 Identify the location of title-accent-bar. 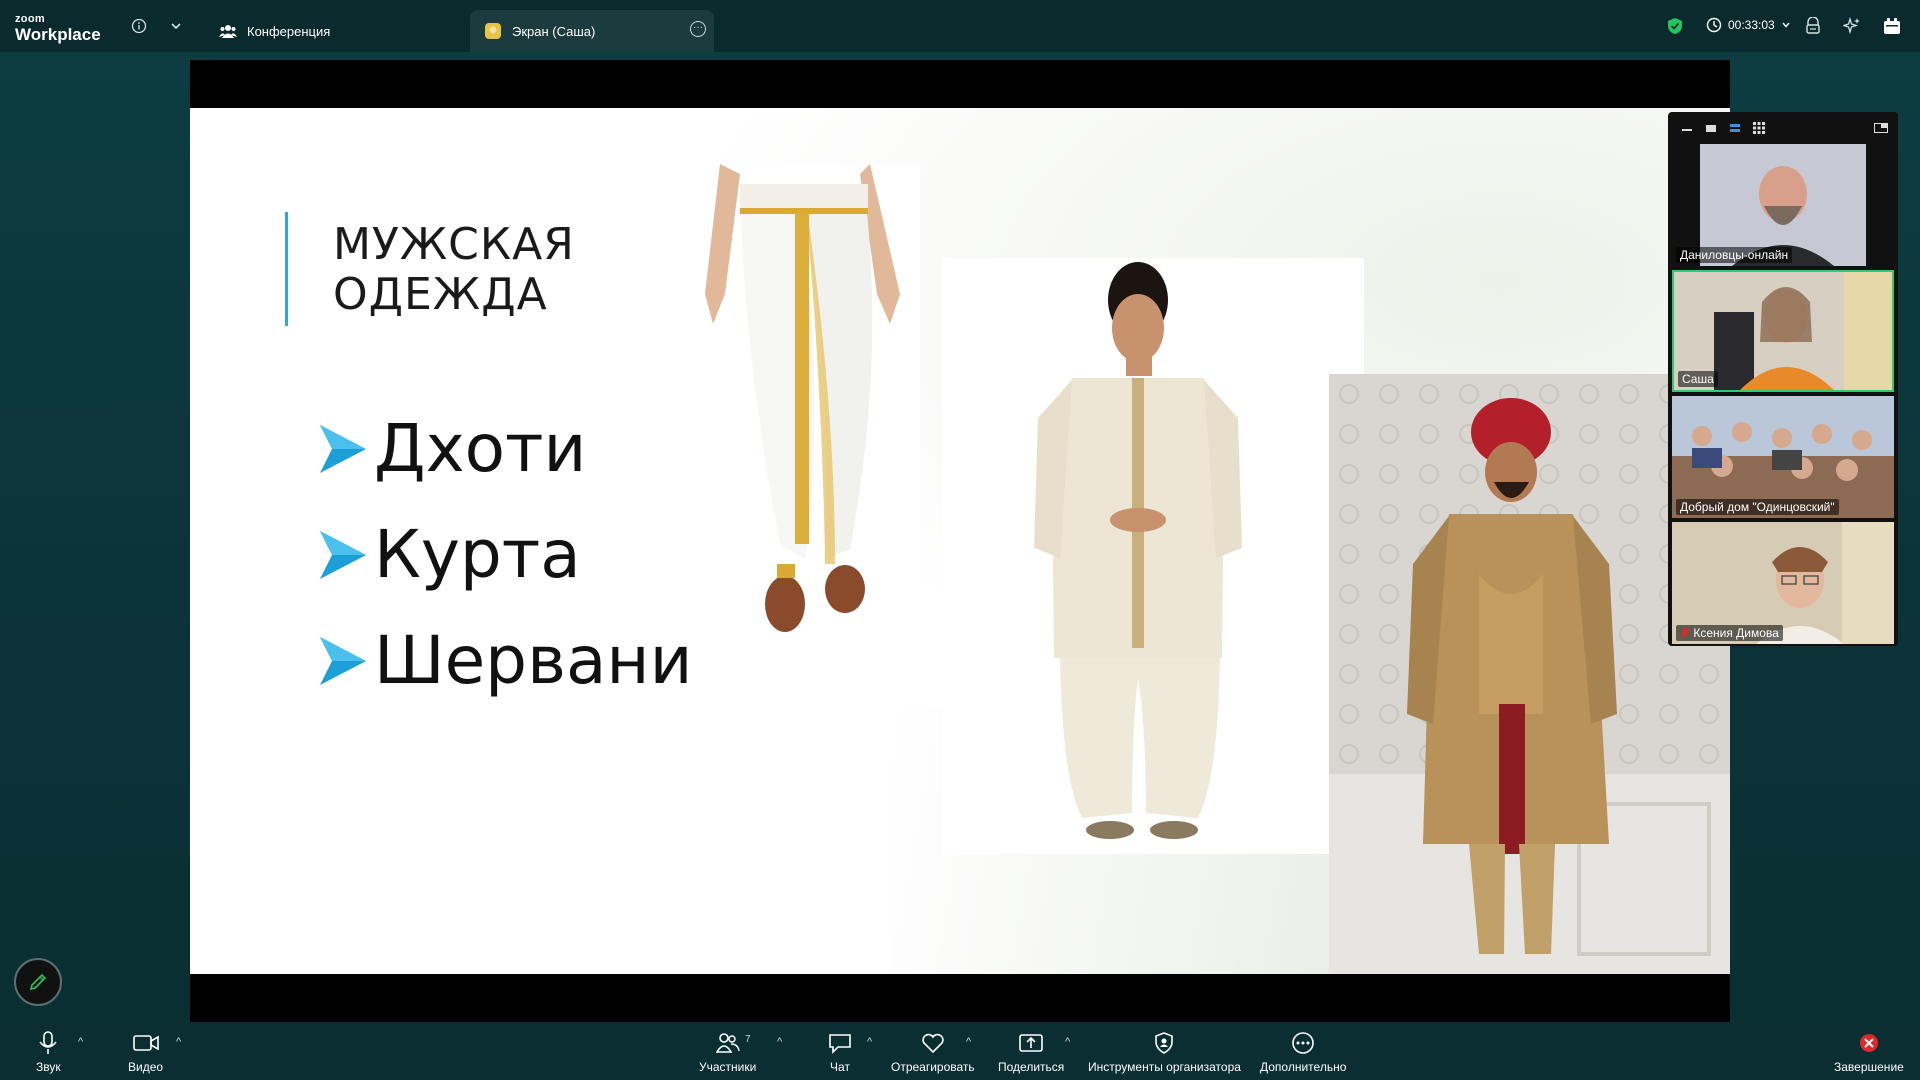
(286, 269).